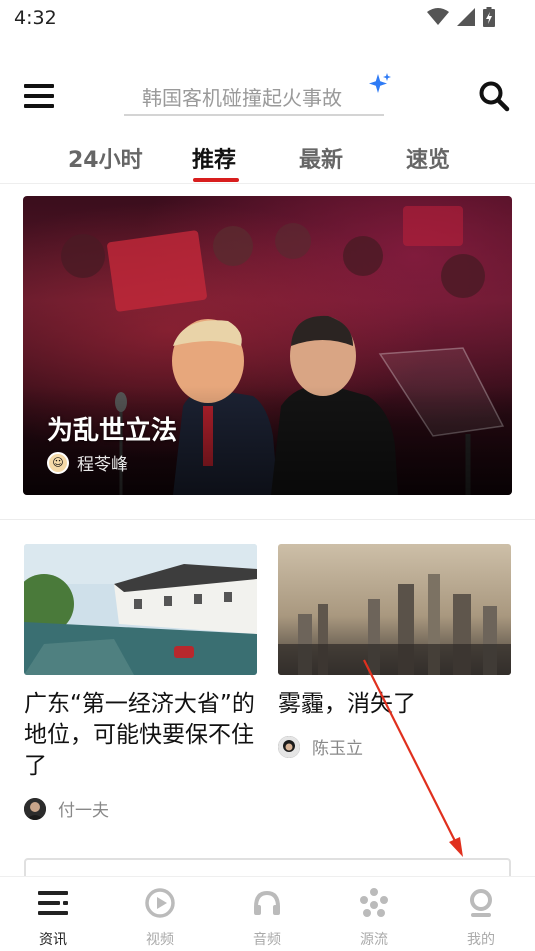  Describe the element at coordinates (394, 746) in the screenshot. I see `article-author: 陈玉立` at that location.